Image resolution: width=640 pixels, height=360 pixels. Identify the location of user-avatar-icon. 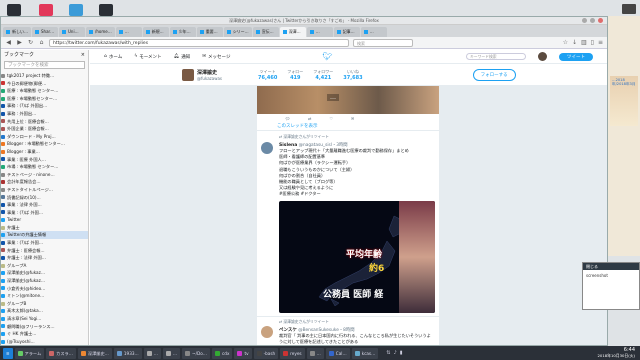
(542, 56).